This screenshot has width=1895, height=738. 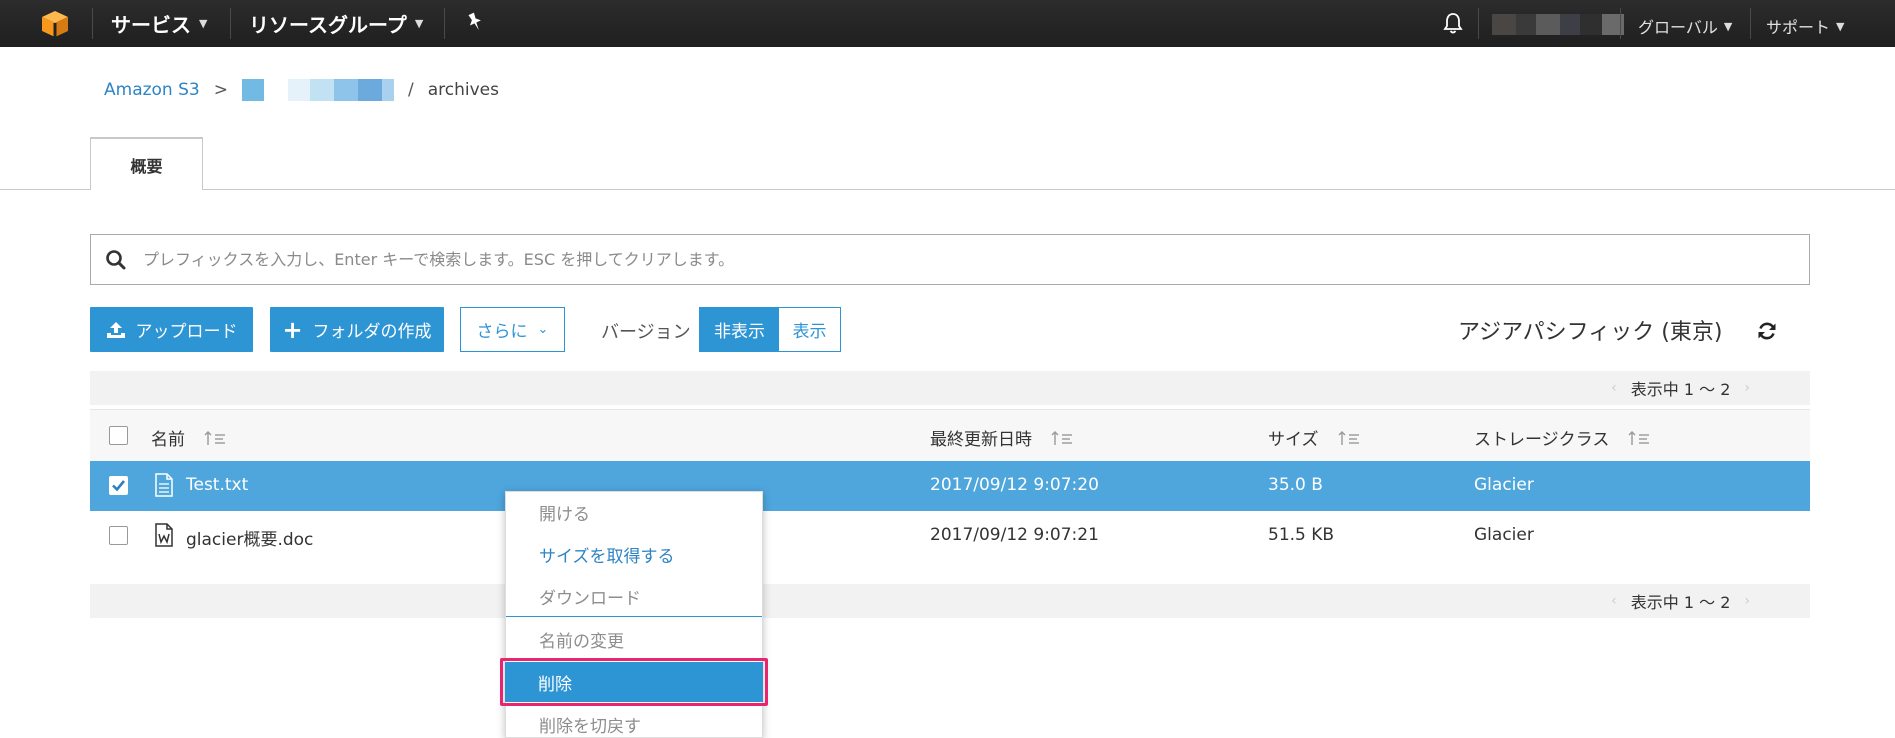 I want to click on select-all-checkbox, so click(x=118, y=435).